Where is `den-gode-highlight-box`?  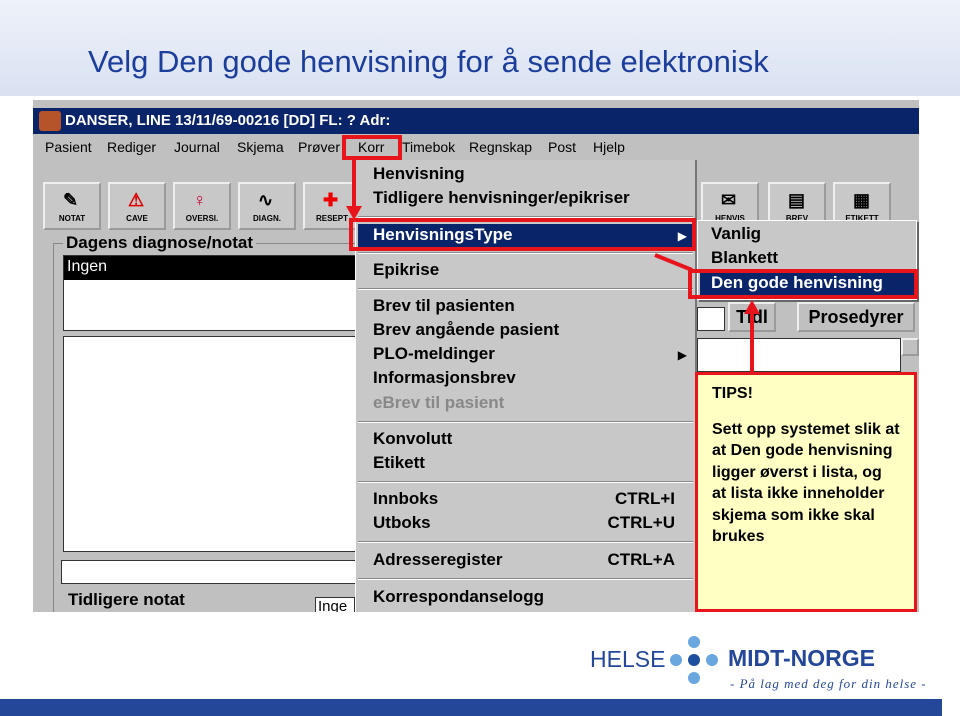
den-gode-highlight-box is located at coordinates (803, 284).